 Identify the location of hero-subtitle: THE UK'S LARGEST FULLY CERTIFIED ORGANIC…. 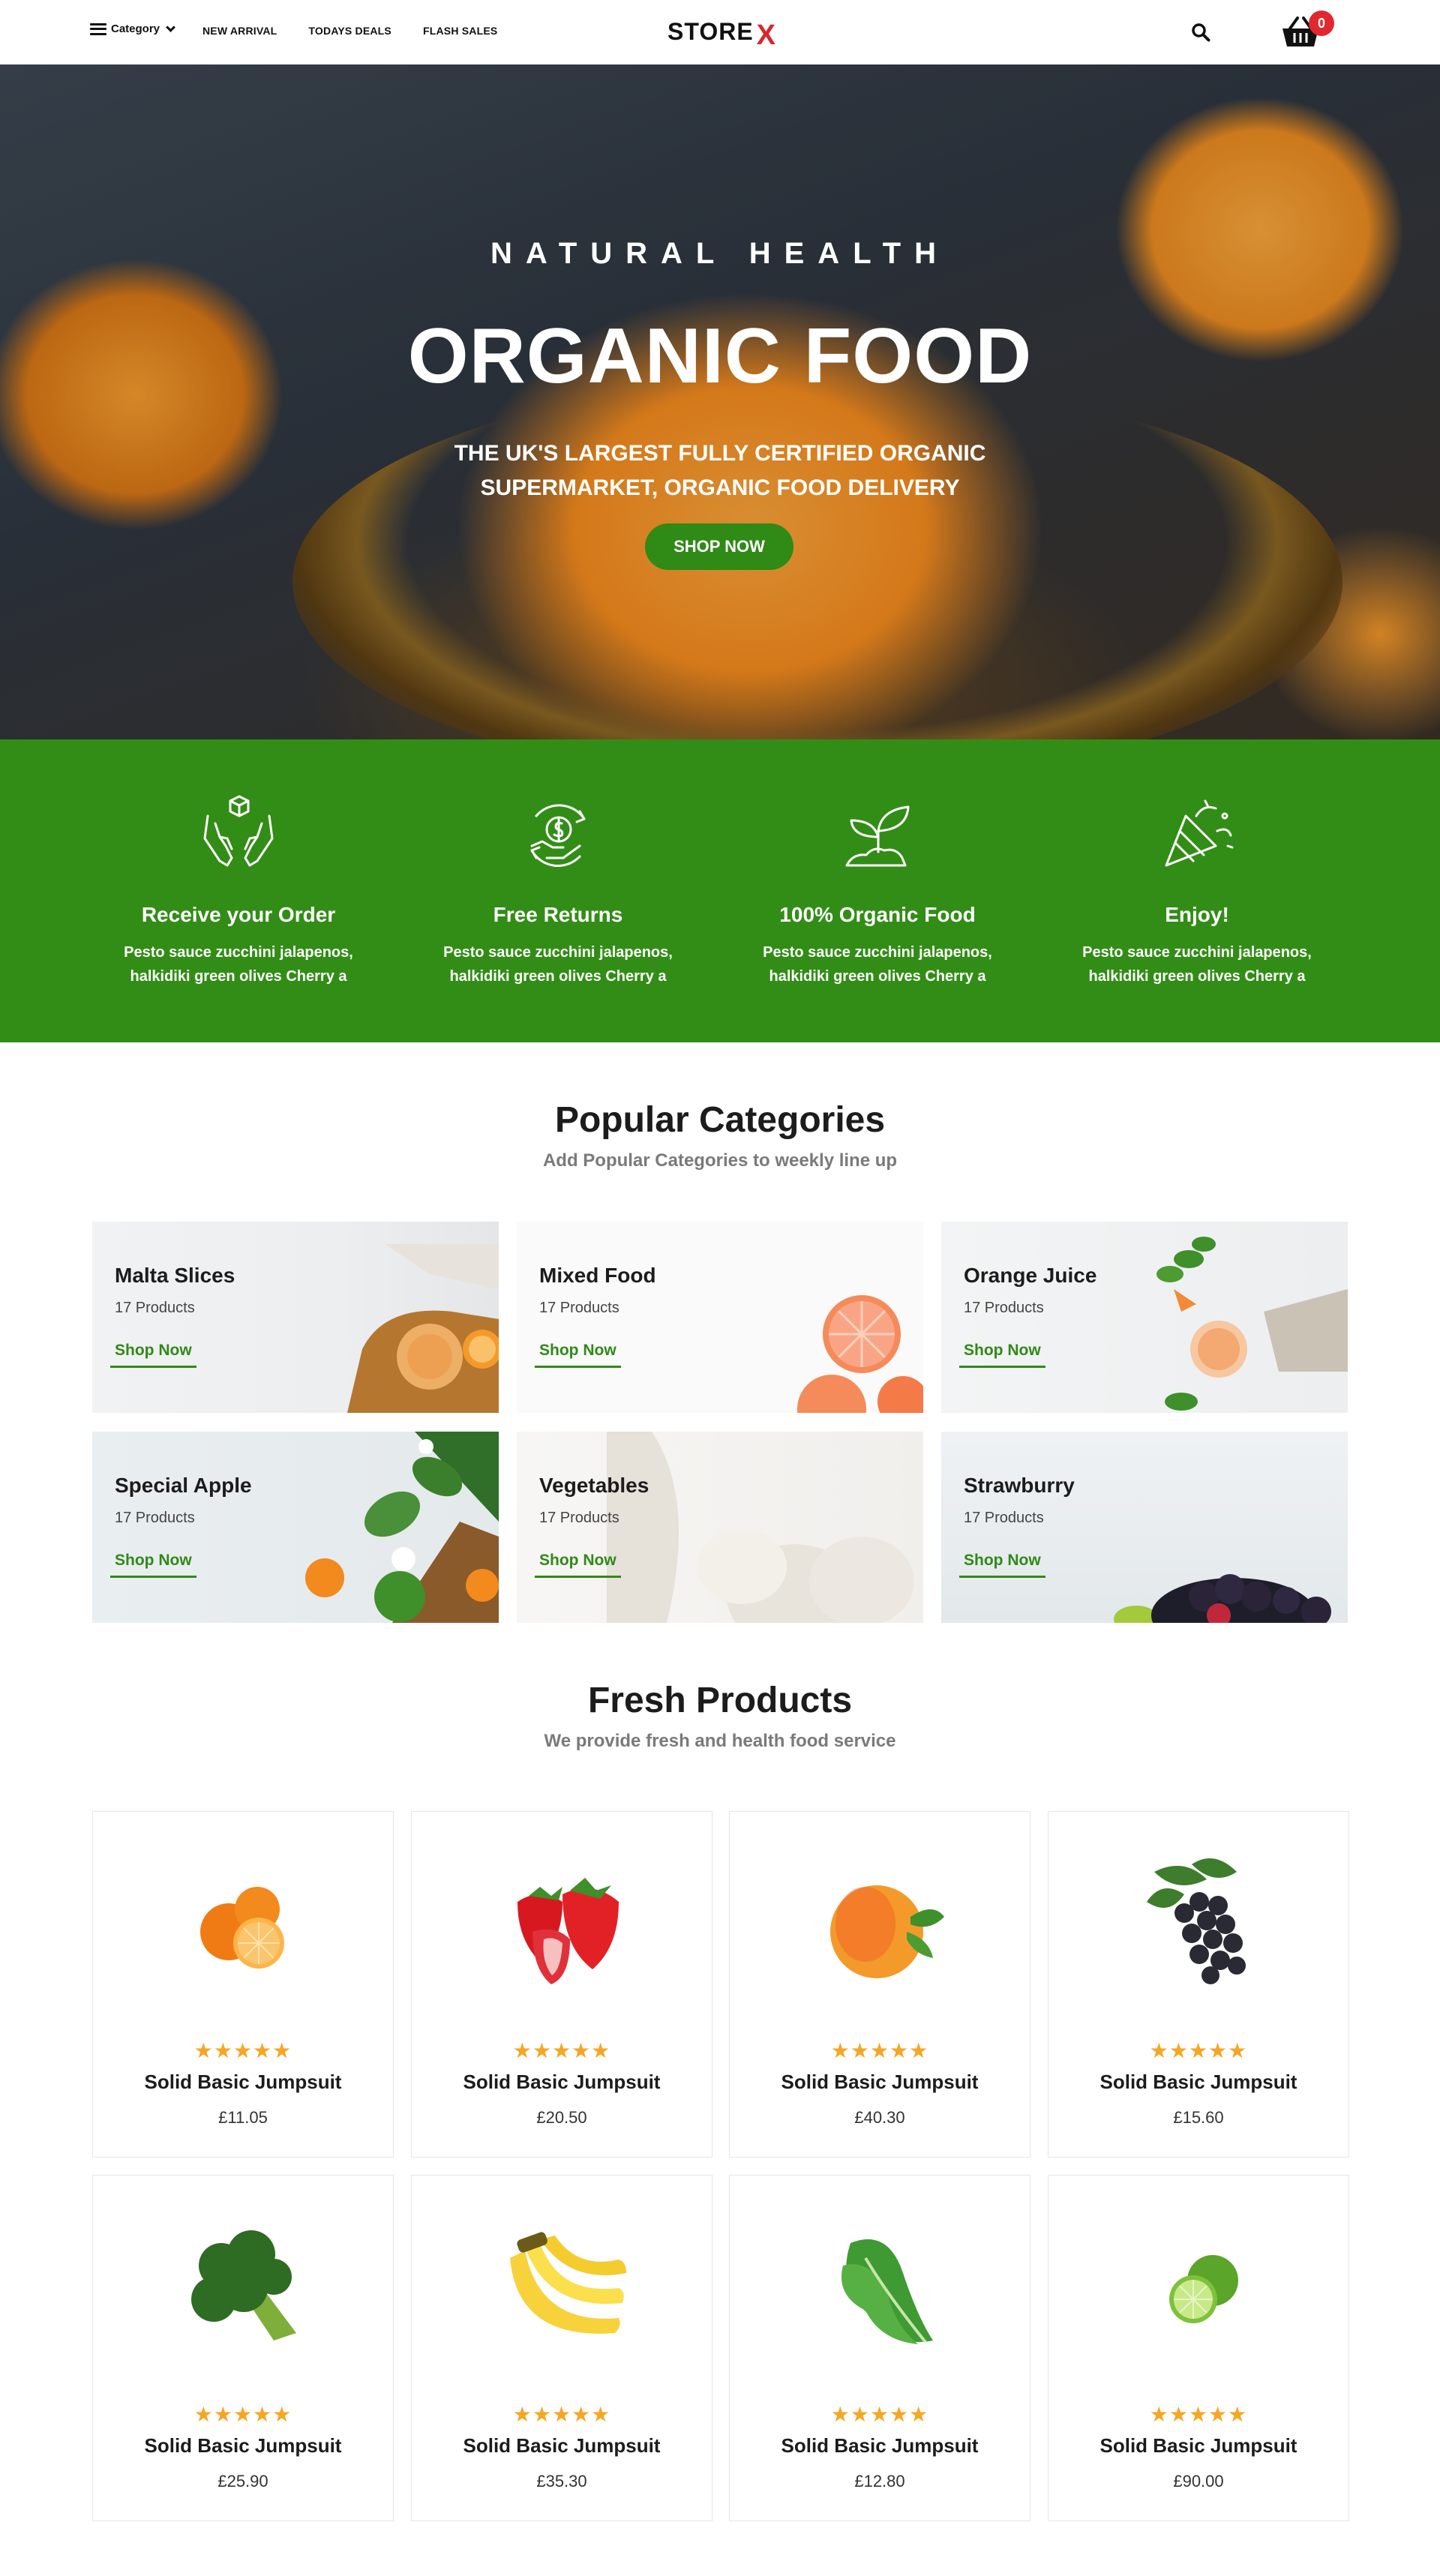
(720, 471).